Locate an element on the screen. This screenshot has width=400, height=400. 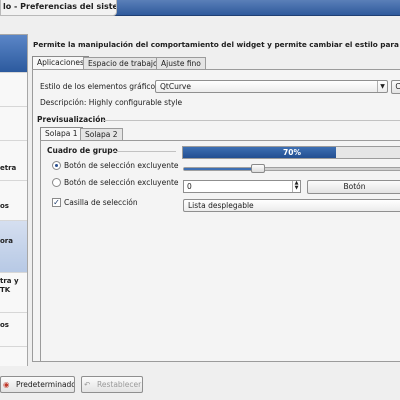
progress-text: 70% is located at coordinates (292, 152).